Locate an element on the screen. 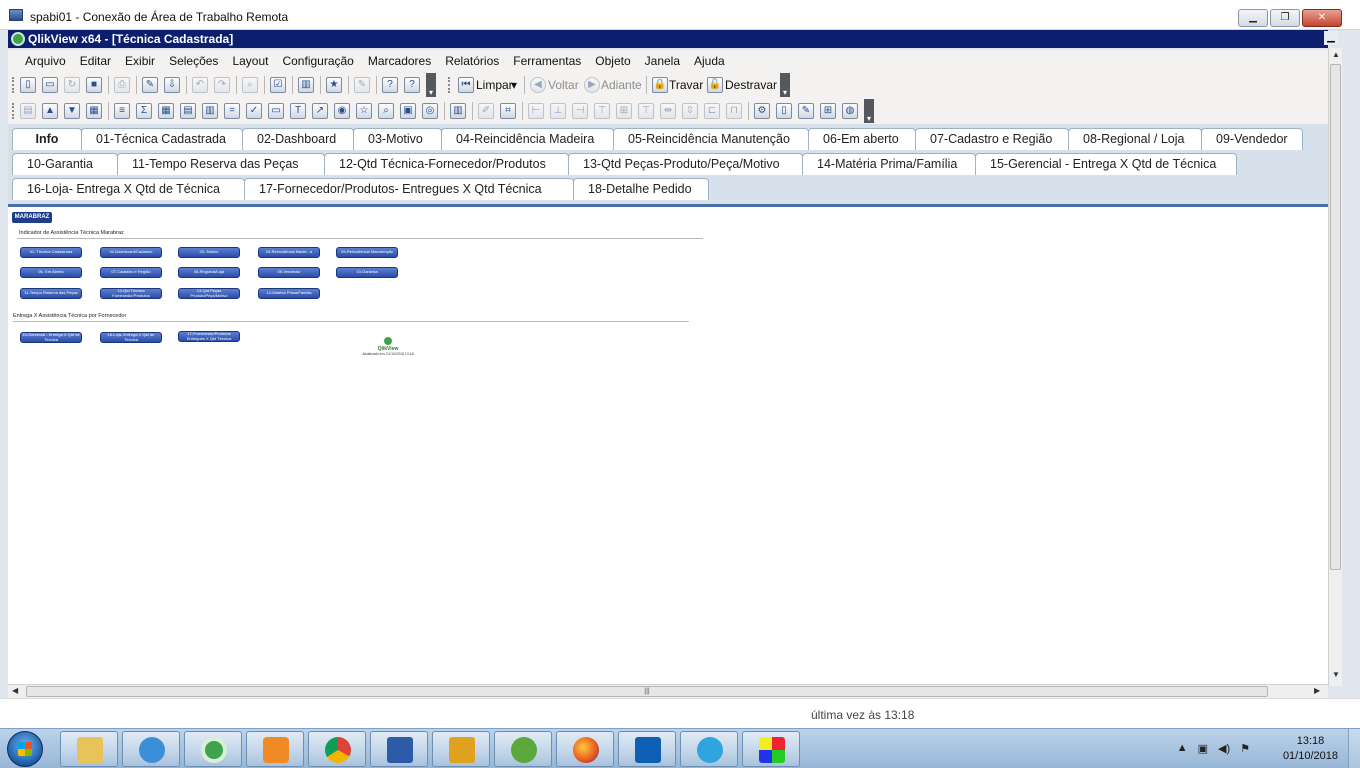 The width and height of the screenshot is (1360, 768). menu-configuracao: Configuração is located at coordinates (317, 61).